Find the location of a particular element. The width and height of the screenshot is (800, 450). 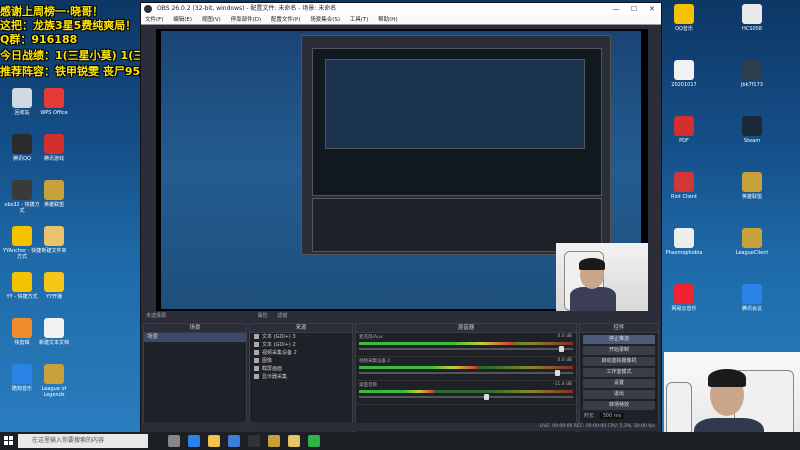

edge-icon is located at coordinates (194, 441).